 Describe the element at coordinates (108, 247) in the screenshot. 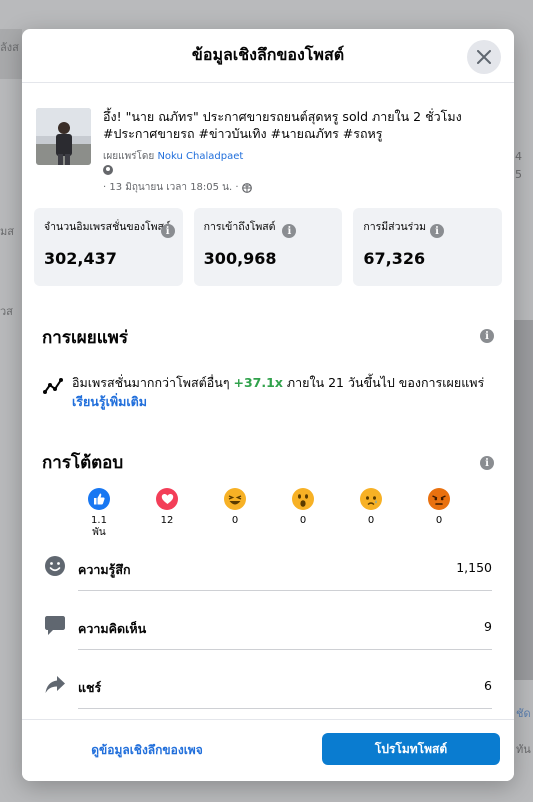

I see `stat-card-impressions: จำนวนอิมเพรสชั่นของโพสต์ i 302,437` at that location.